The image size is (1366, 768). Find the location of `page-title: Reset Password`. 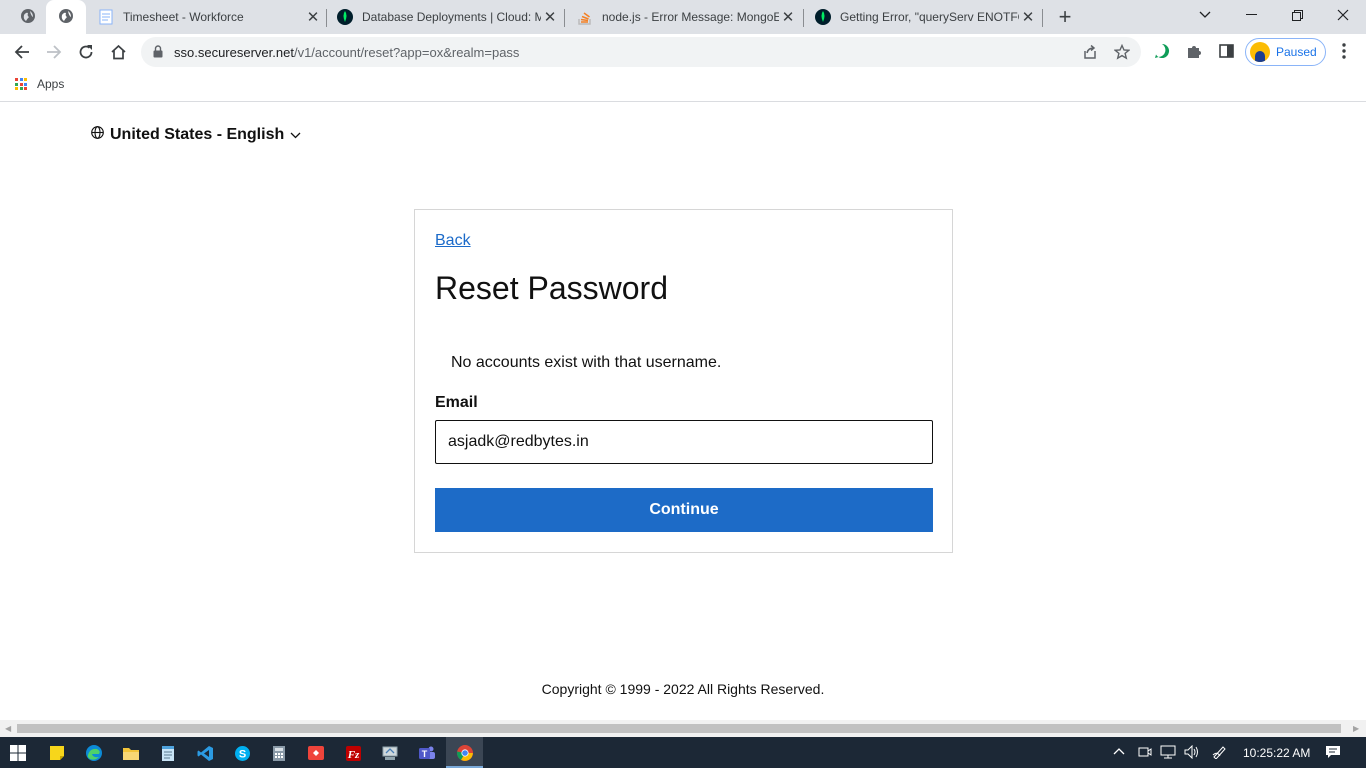

page-title: Reset Password is located at coordinates (551, 288).